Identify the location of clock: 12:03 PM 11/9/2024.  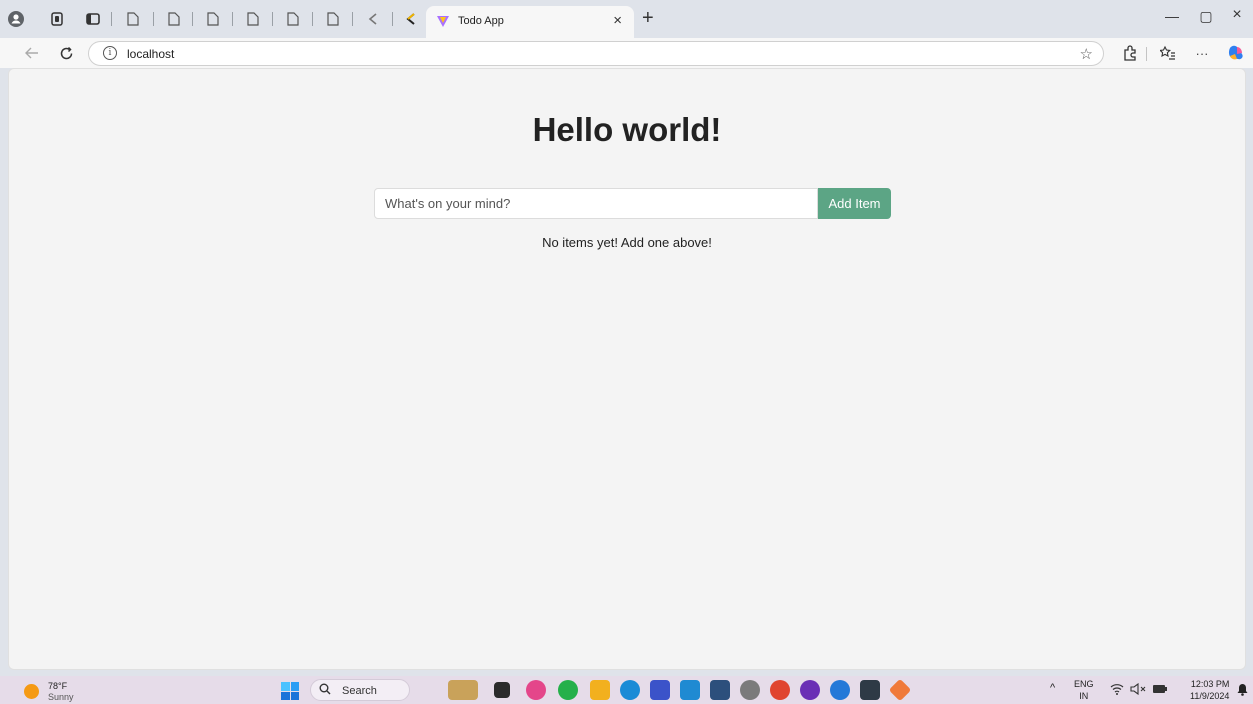
(1209, 690).